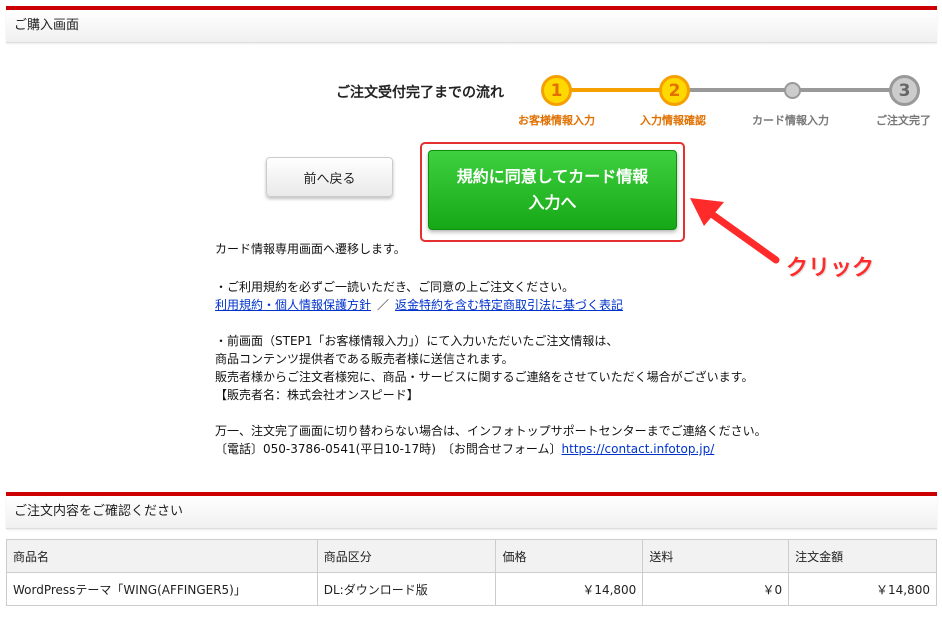  I want to click on cell-product-type: DL:ダウンロード版, so click(406, 589).